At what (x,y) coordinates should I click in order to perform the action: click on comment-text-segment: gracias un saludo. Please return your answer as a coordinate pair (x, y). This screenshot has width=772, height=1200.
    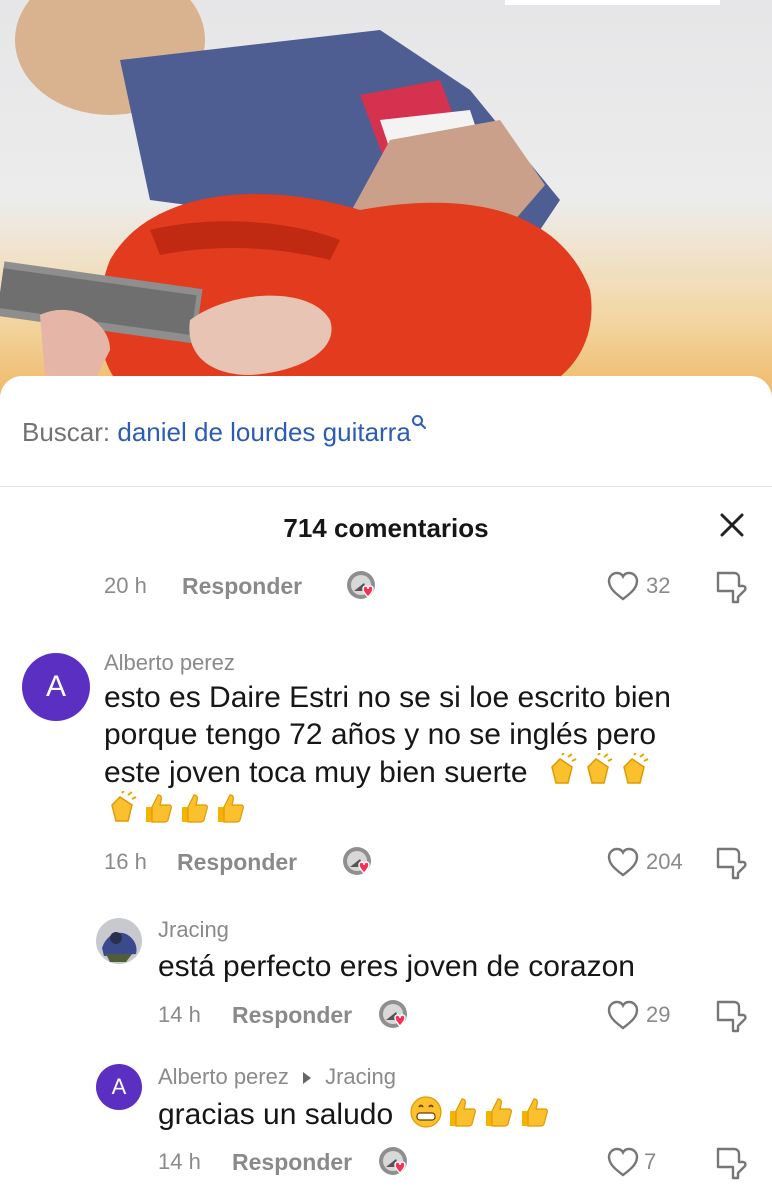
    Looking at the image, I should click on (276, 1114).